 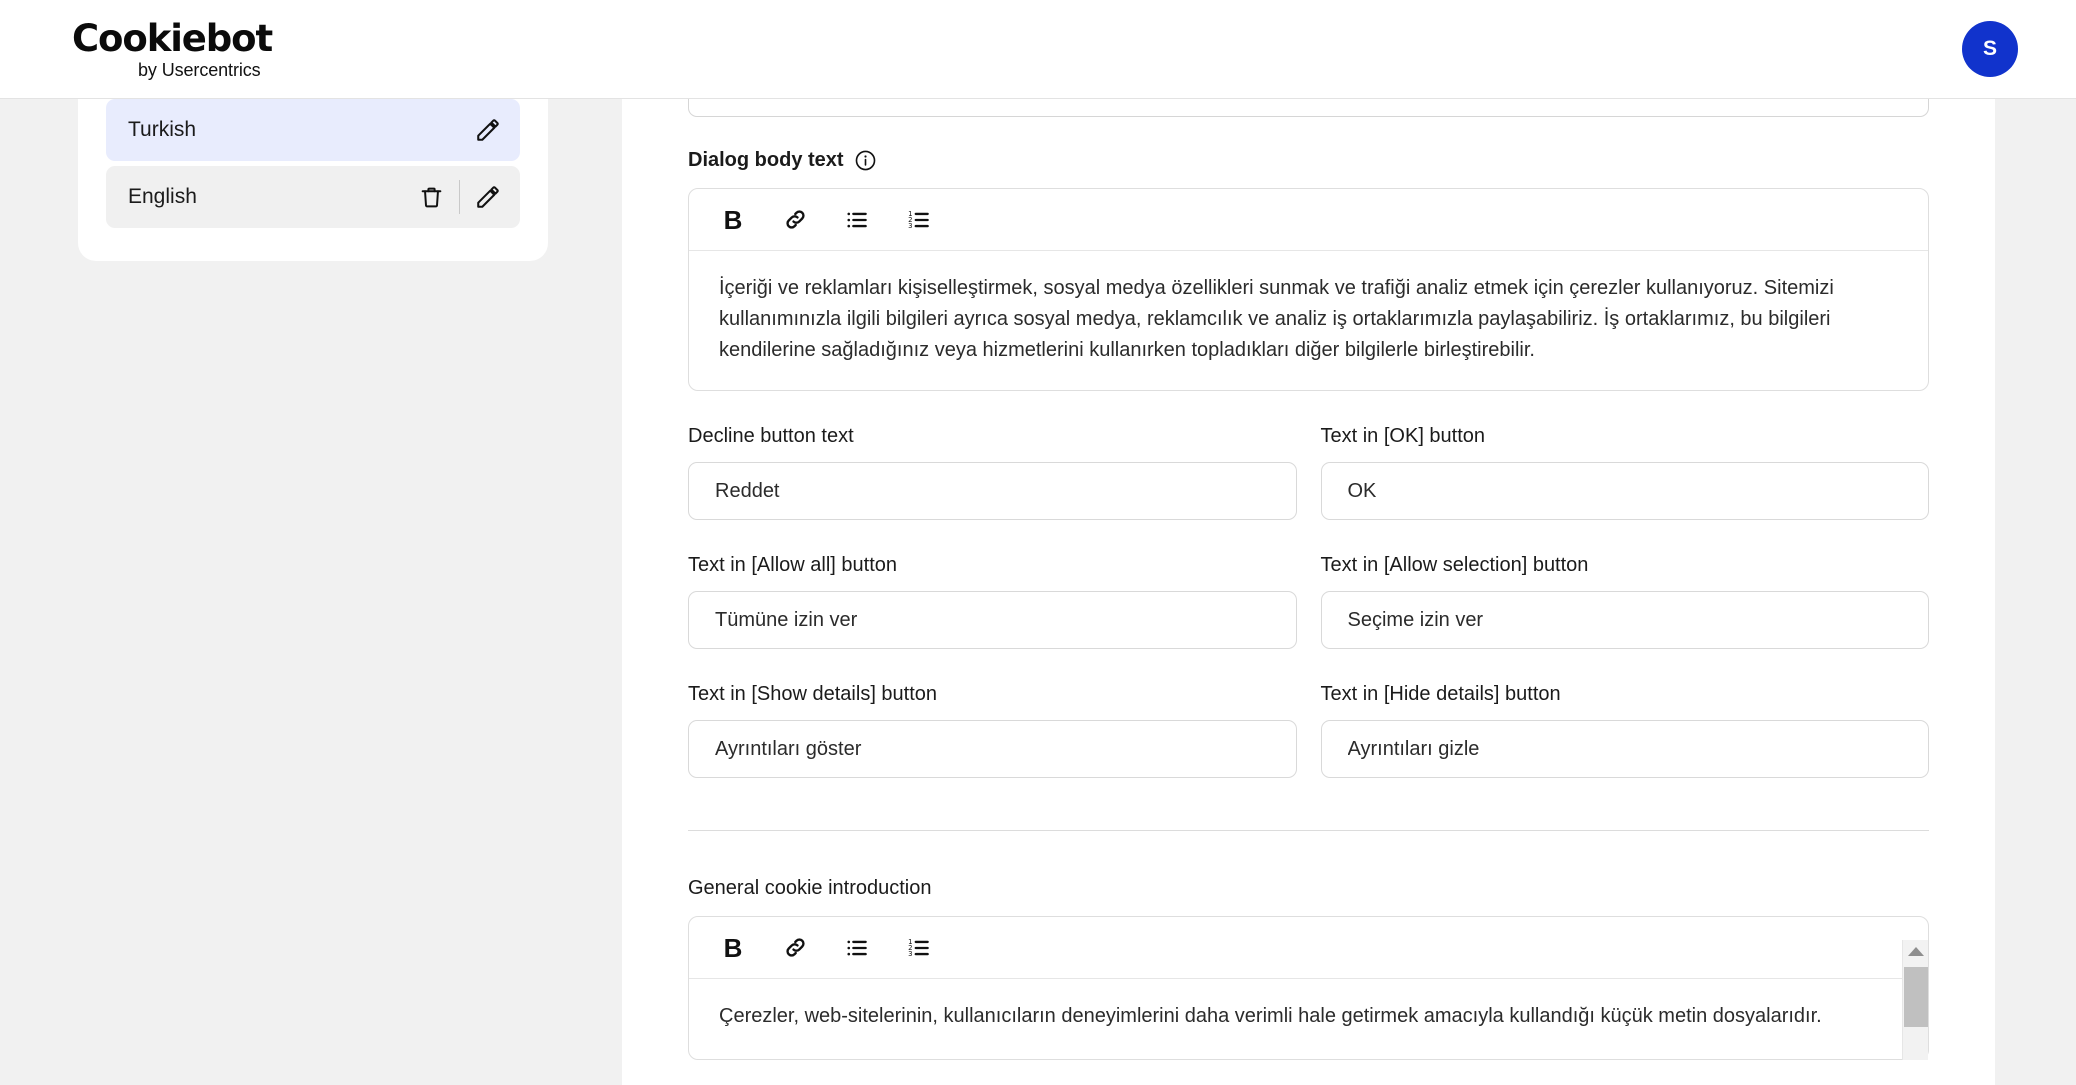 I want to click on allow-all-button-text-input, so click(x=992, y=620).